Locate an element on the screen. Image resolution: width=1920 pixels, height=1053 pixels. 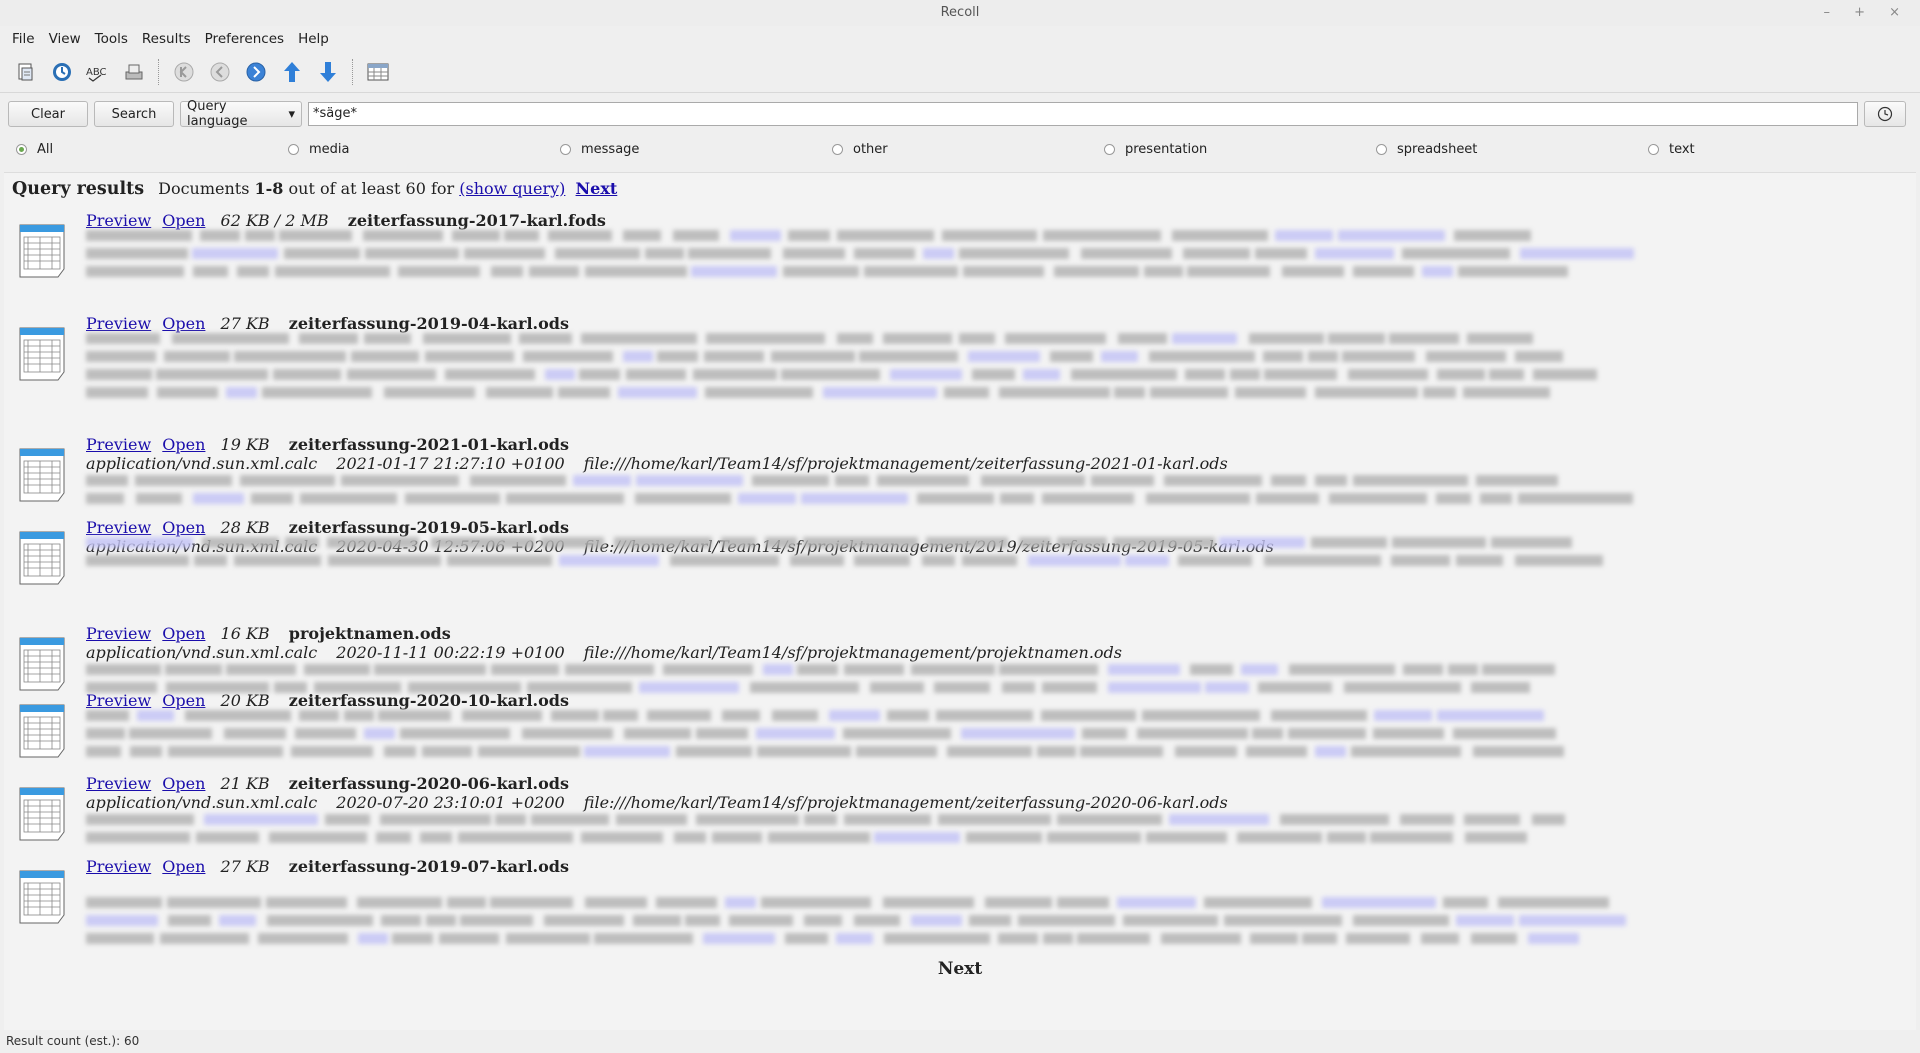
next-link-bottom: Next is located at coordinates (960, 969).